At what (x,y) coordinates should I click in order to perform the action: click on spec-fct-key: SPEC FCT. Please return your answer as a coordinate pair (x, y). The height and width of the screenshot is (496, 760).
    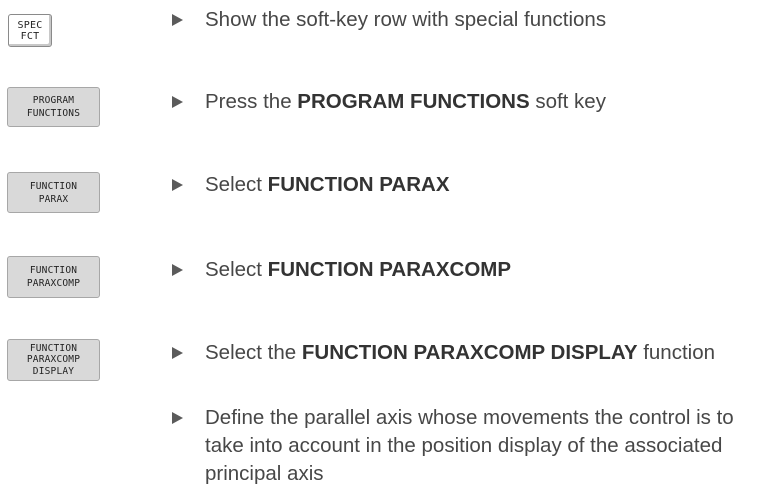
    Looking at the image, I should click on (30, 30).